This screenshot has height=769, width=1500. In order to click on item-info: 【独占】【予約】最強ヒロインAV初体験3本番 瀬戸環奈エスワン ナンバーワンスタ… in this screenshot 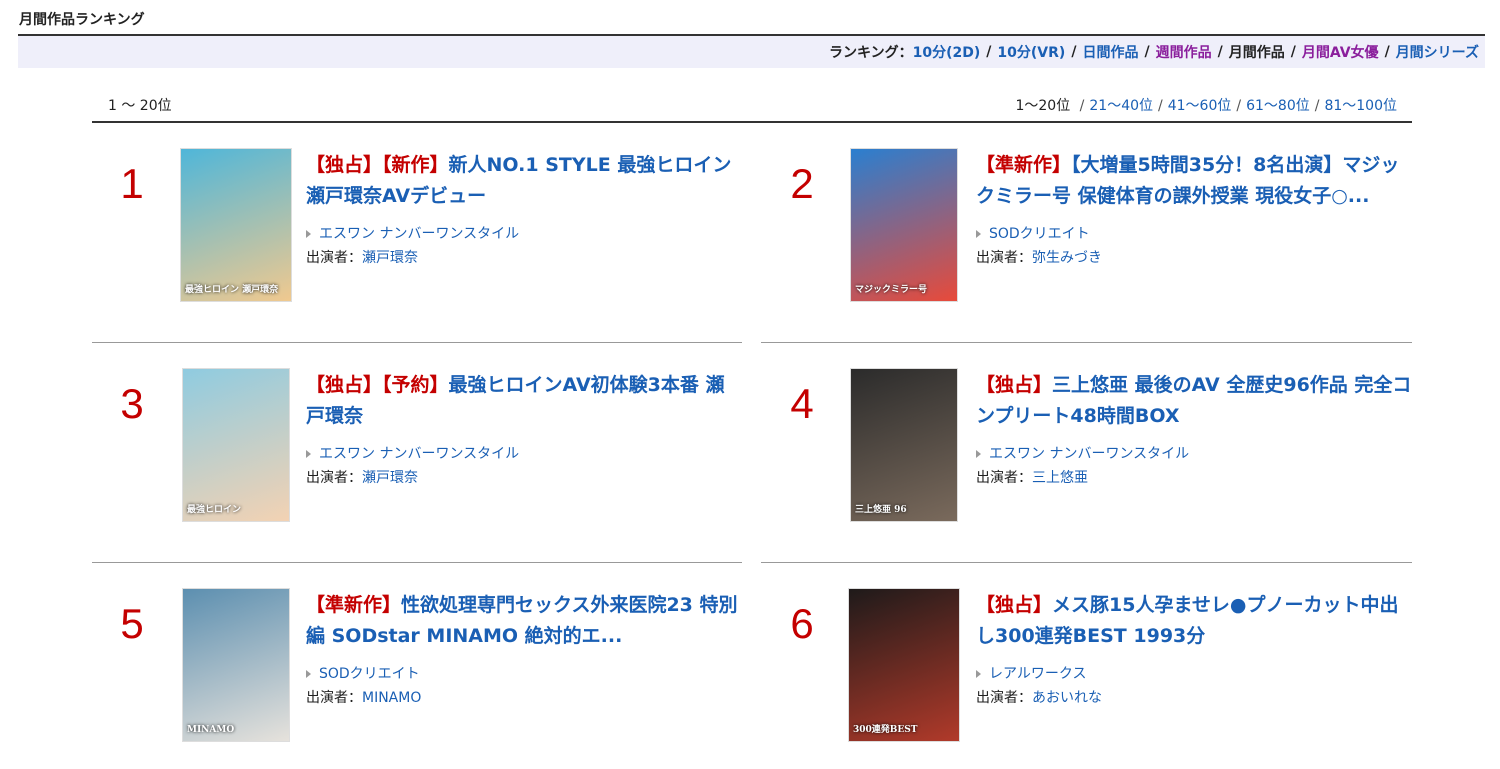, I will do `click(524, 430)`.